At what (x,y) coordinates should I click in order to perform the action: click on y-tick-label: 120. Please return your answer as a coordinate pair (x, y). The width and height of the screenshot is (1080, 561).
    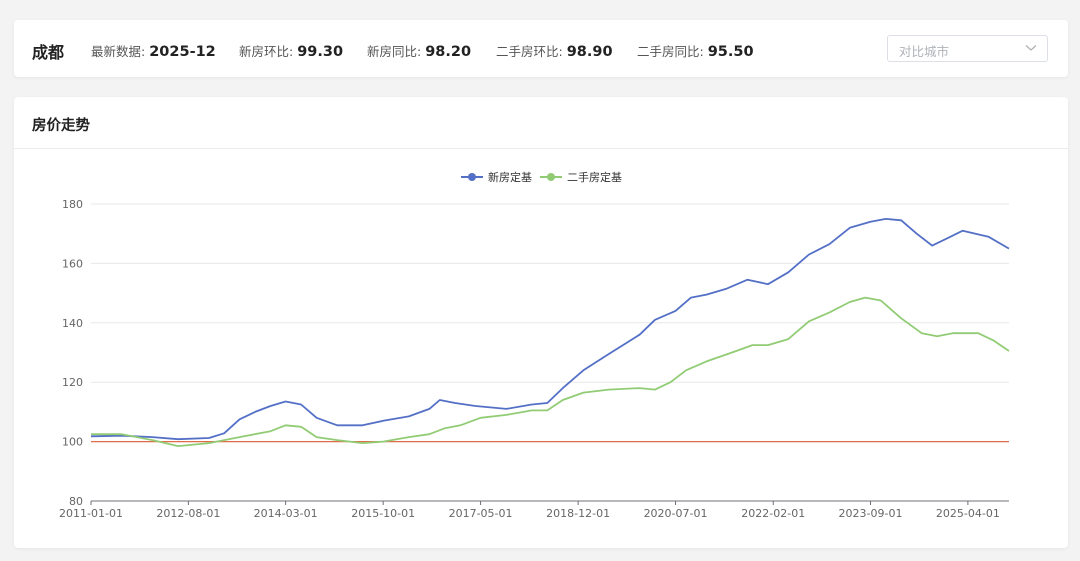
    Looking at the image, I should click on (72, 382).